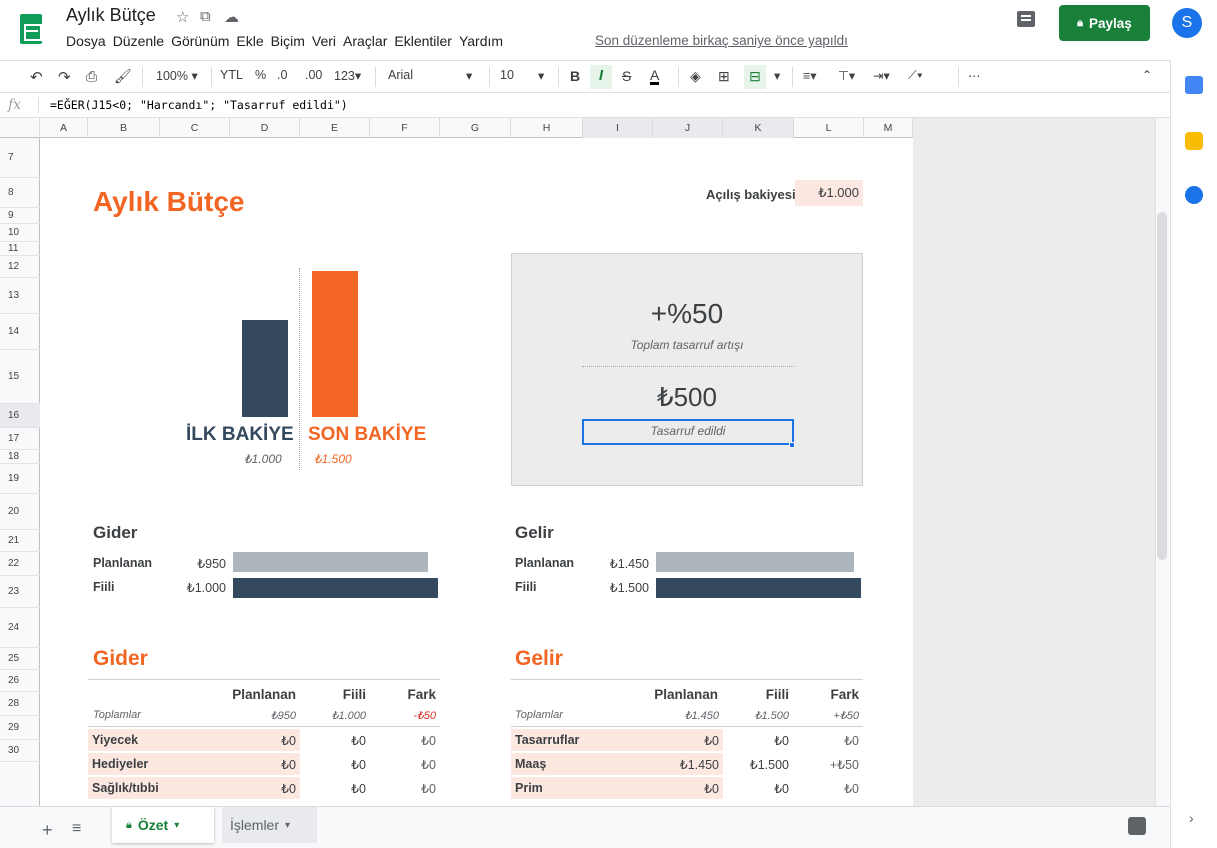  Describe the element at coordinates (20, 564) in the screenshot. I see `row-22: 22` at that location.